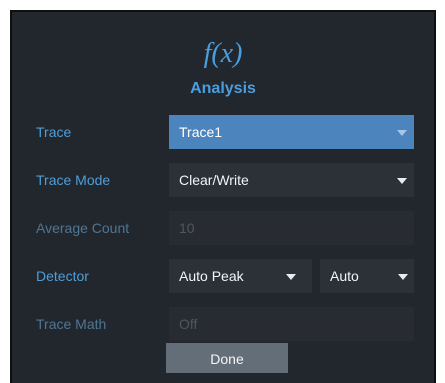 The image size is (445, 383). Describe the element at coordinates (344, 276) in the screenshot. I see `detector-mode-value: Auto` at that location.